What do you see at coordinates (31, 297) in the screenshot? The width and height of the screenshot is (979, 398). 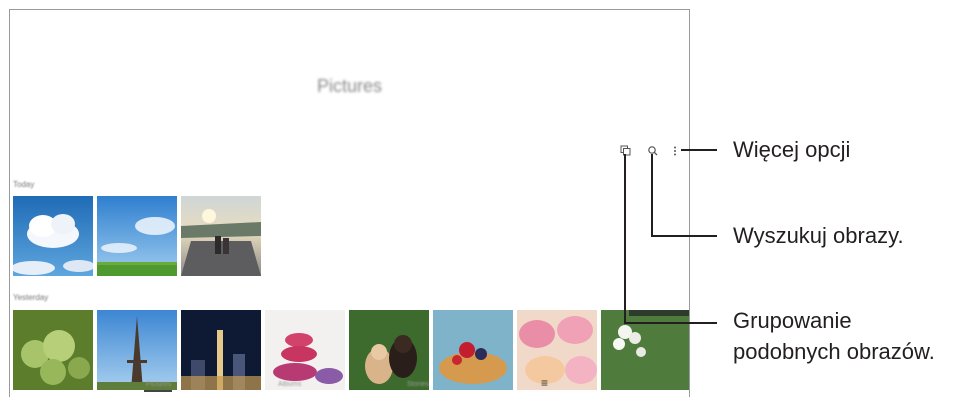 I see `section-label-yesterday: Yesterday` at bounding box center [31, 297].